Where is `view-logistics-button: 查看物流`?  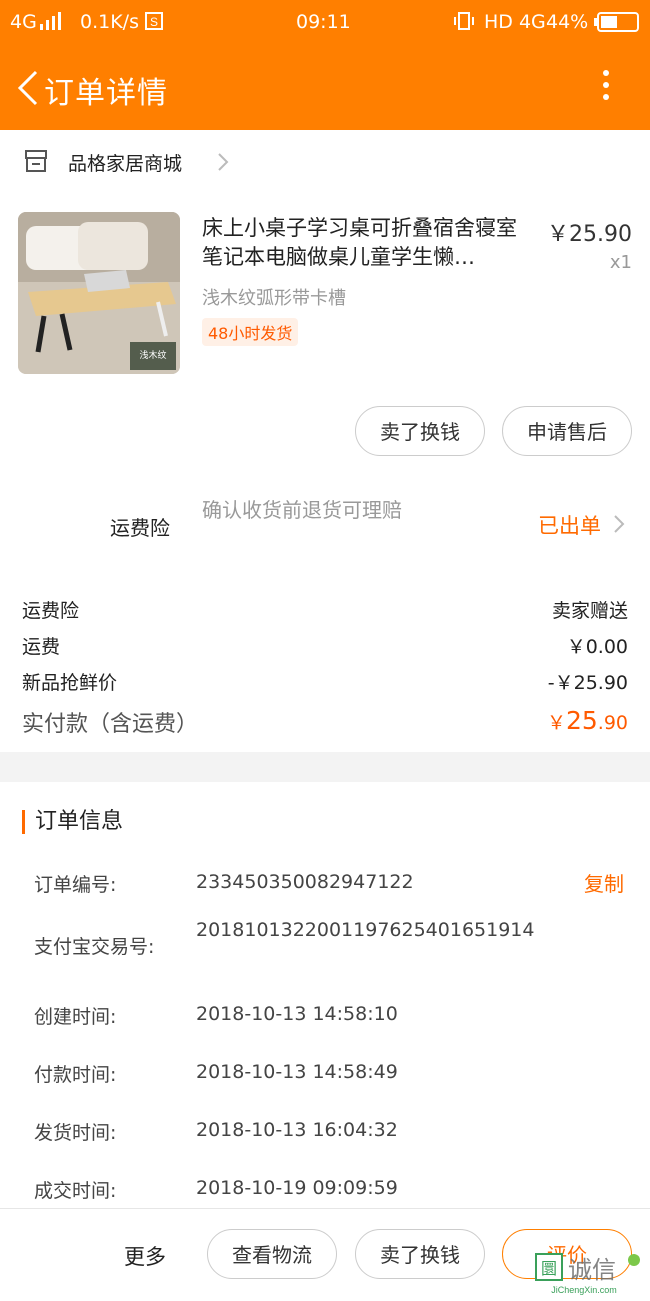
view-logistics-button: 查看物流 is located at coordinates (272, 1254).